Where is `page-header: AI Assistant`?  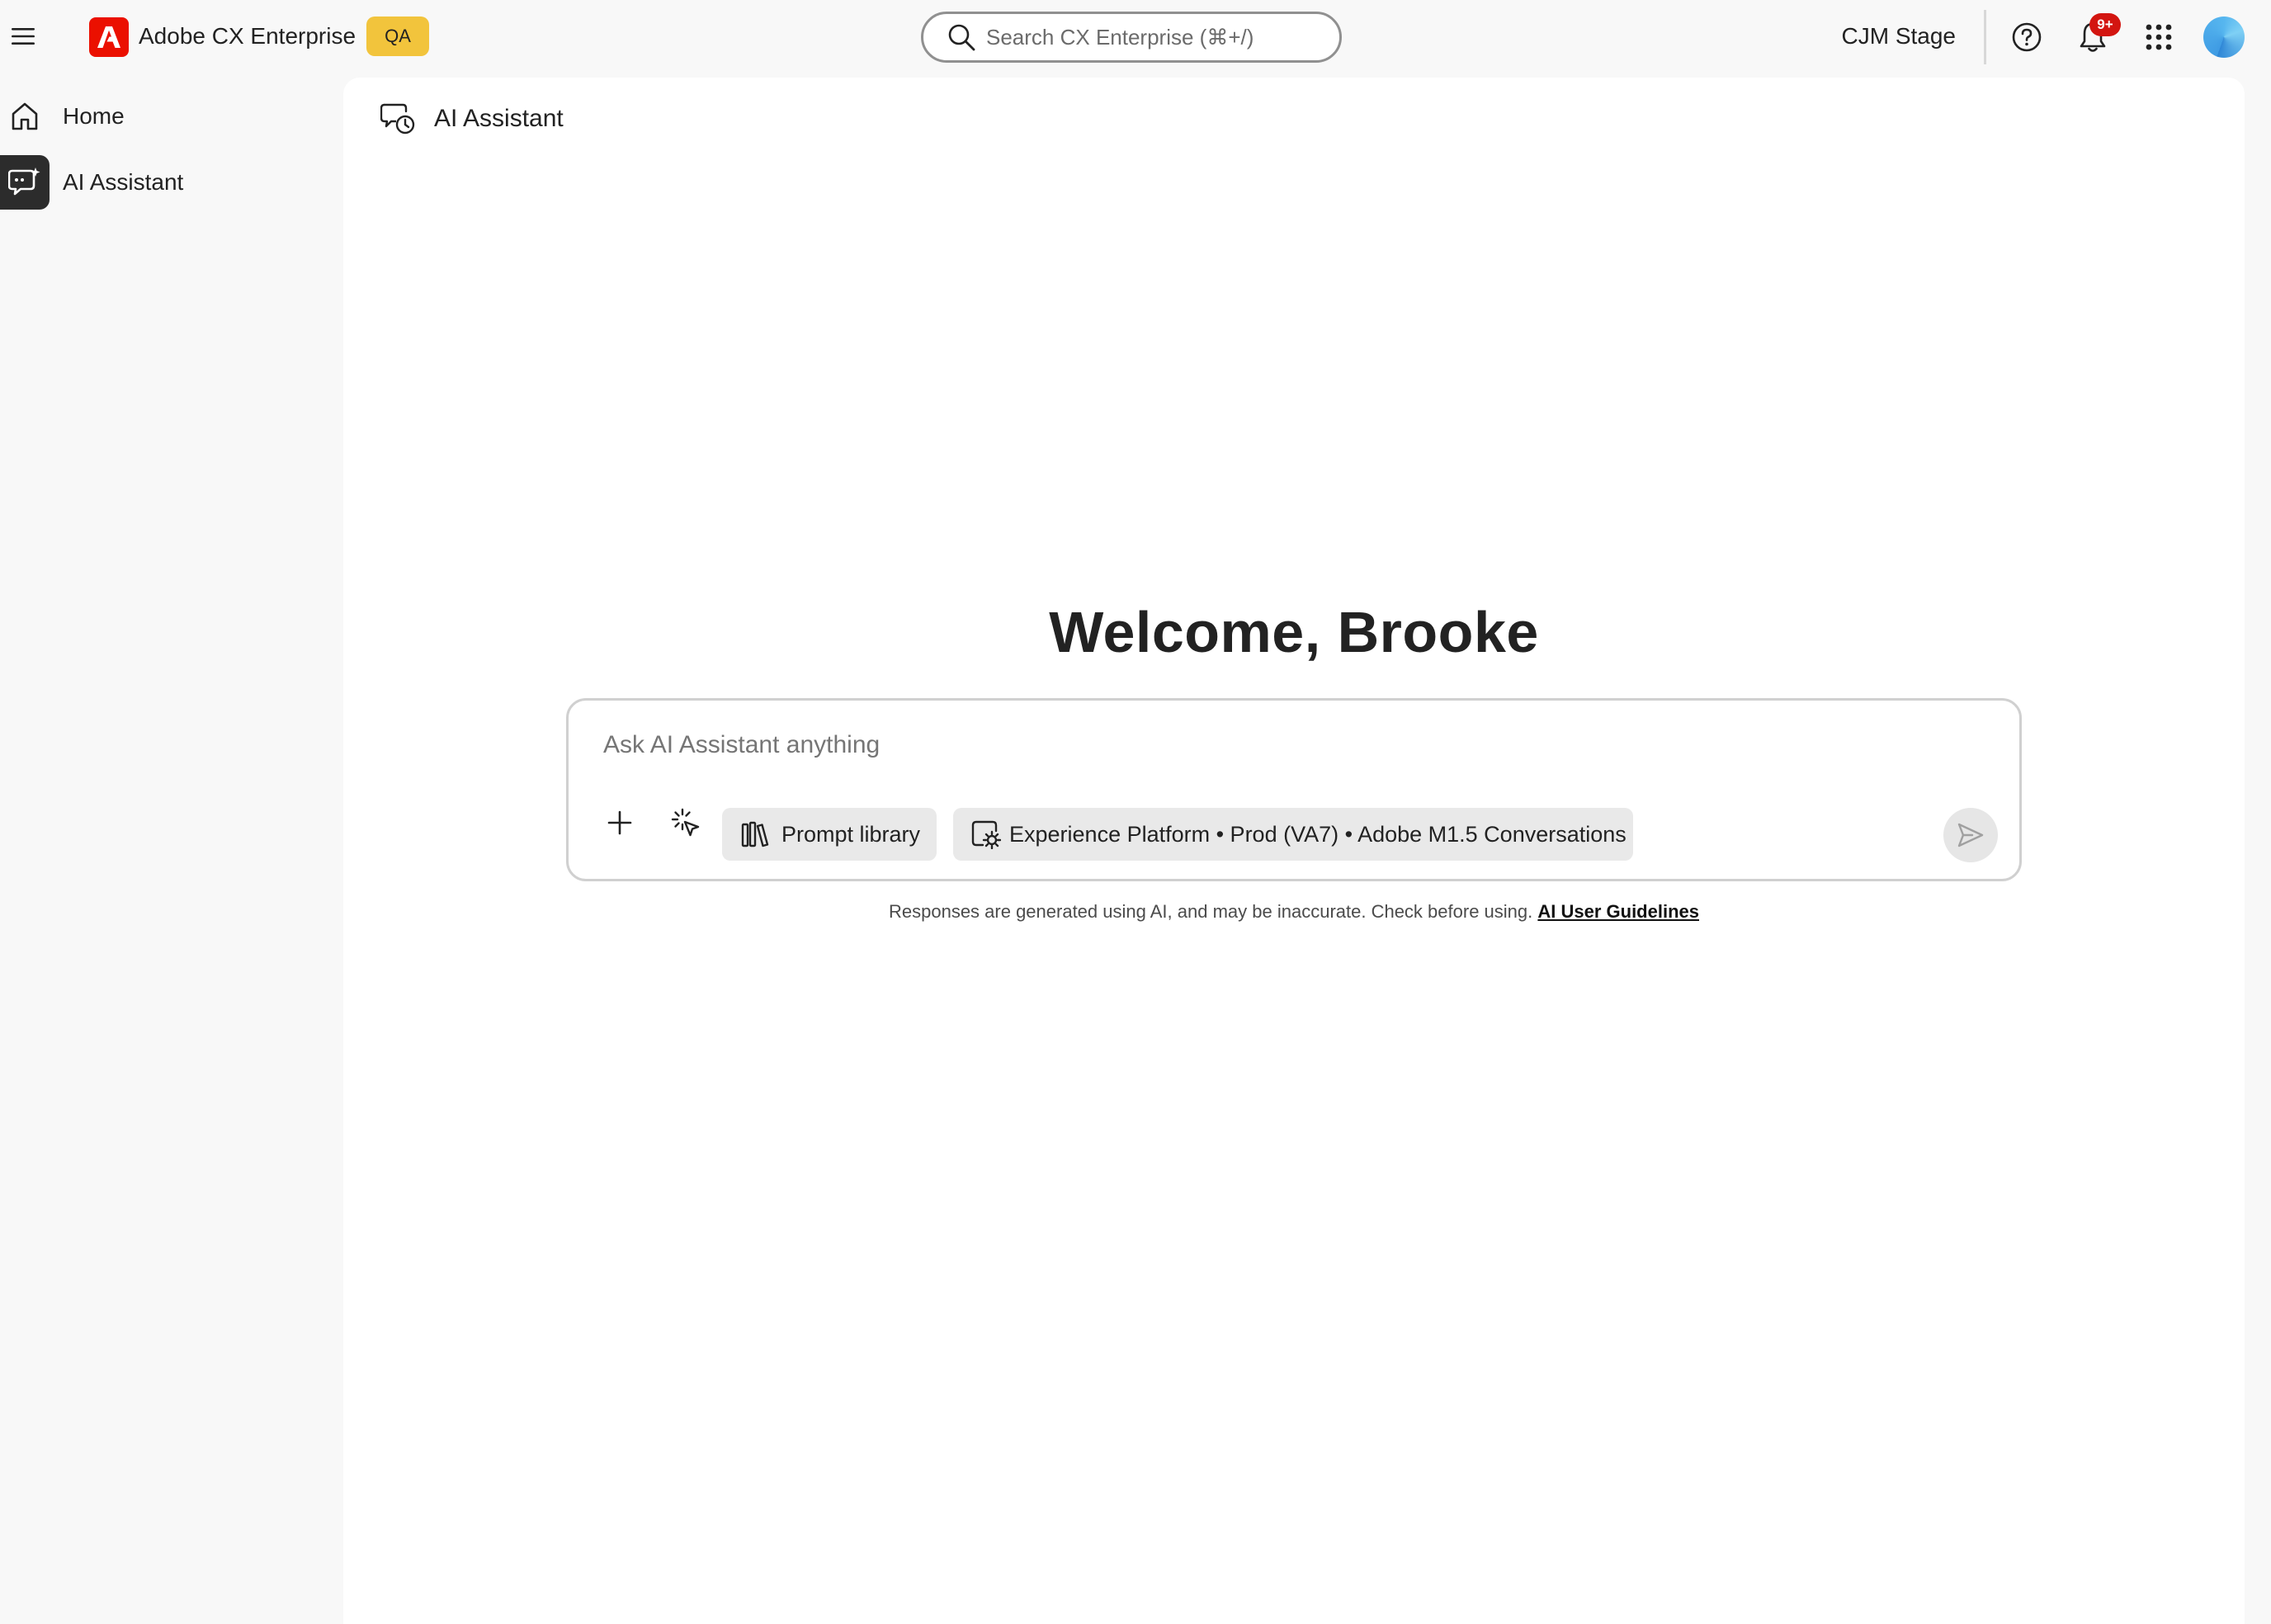 page-header: AI Assistant is located at coordinates (472, 119).